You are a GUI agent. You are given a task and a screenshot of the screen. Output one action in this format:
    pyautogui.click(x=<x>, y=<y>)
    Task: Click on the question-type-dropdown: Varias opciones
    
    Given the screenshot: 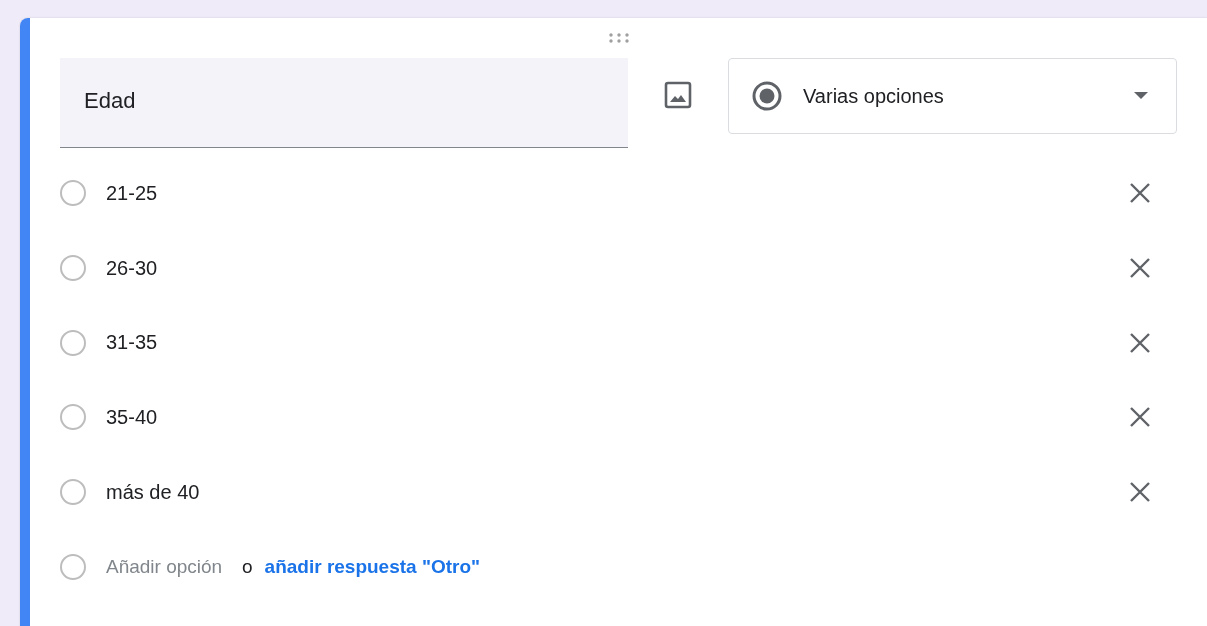 What is the action you would take?
    pyautogui.click(x=952, y=96)
    